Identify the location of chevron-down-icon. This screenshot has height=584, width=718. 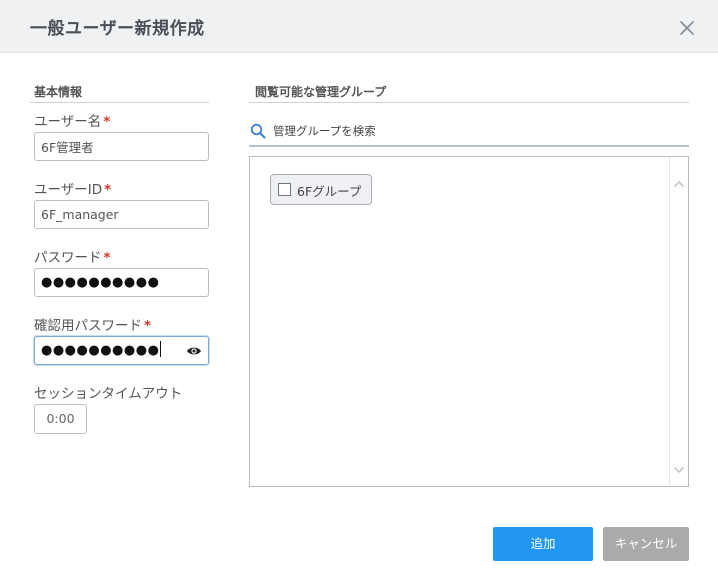
(679, 467).